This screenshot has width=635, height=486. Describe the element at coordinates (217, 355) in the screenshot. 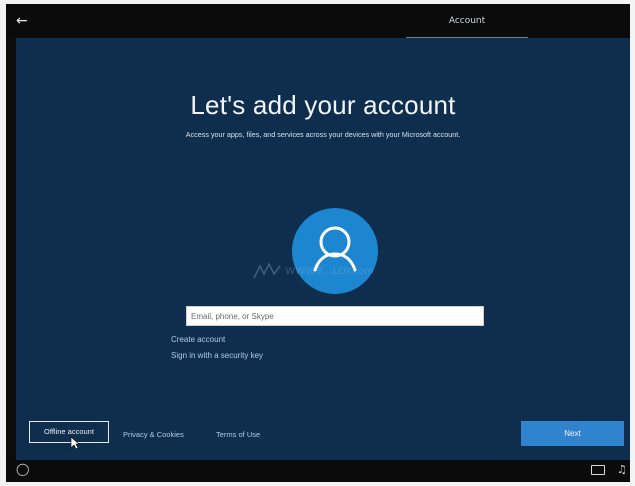

I see `security-key-link: Sign in with a security key` at that location.